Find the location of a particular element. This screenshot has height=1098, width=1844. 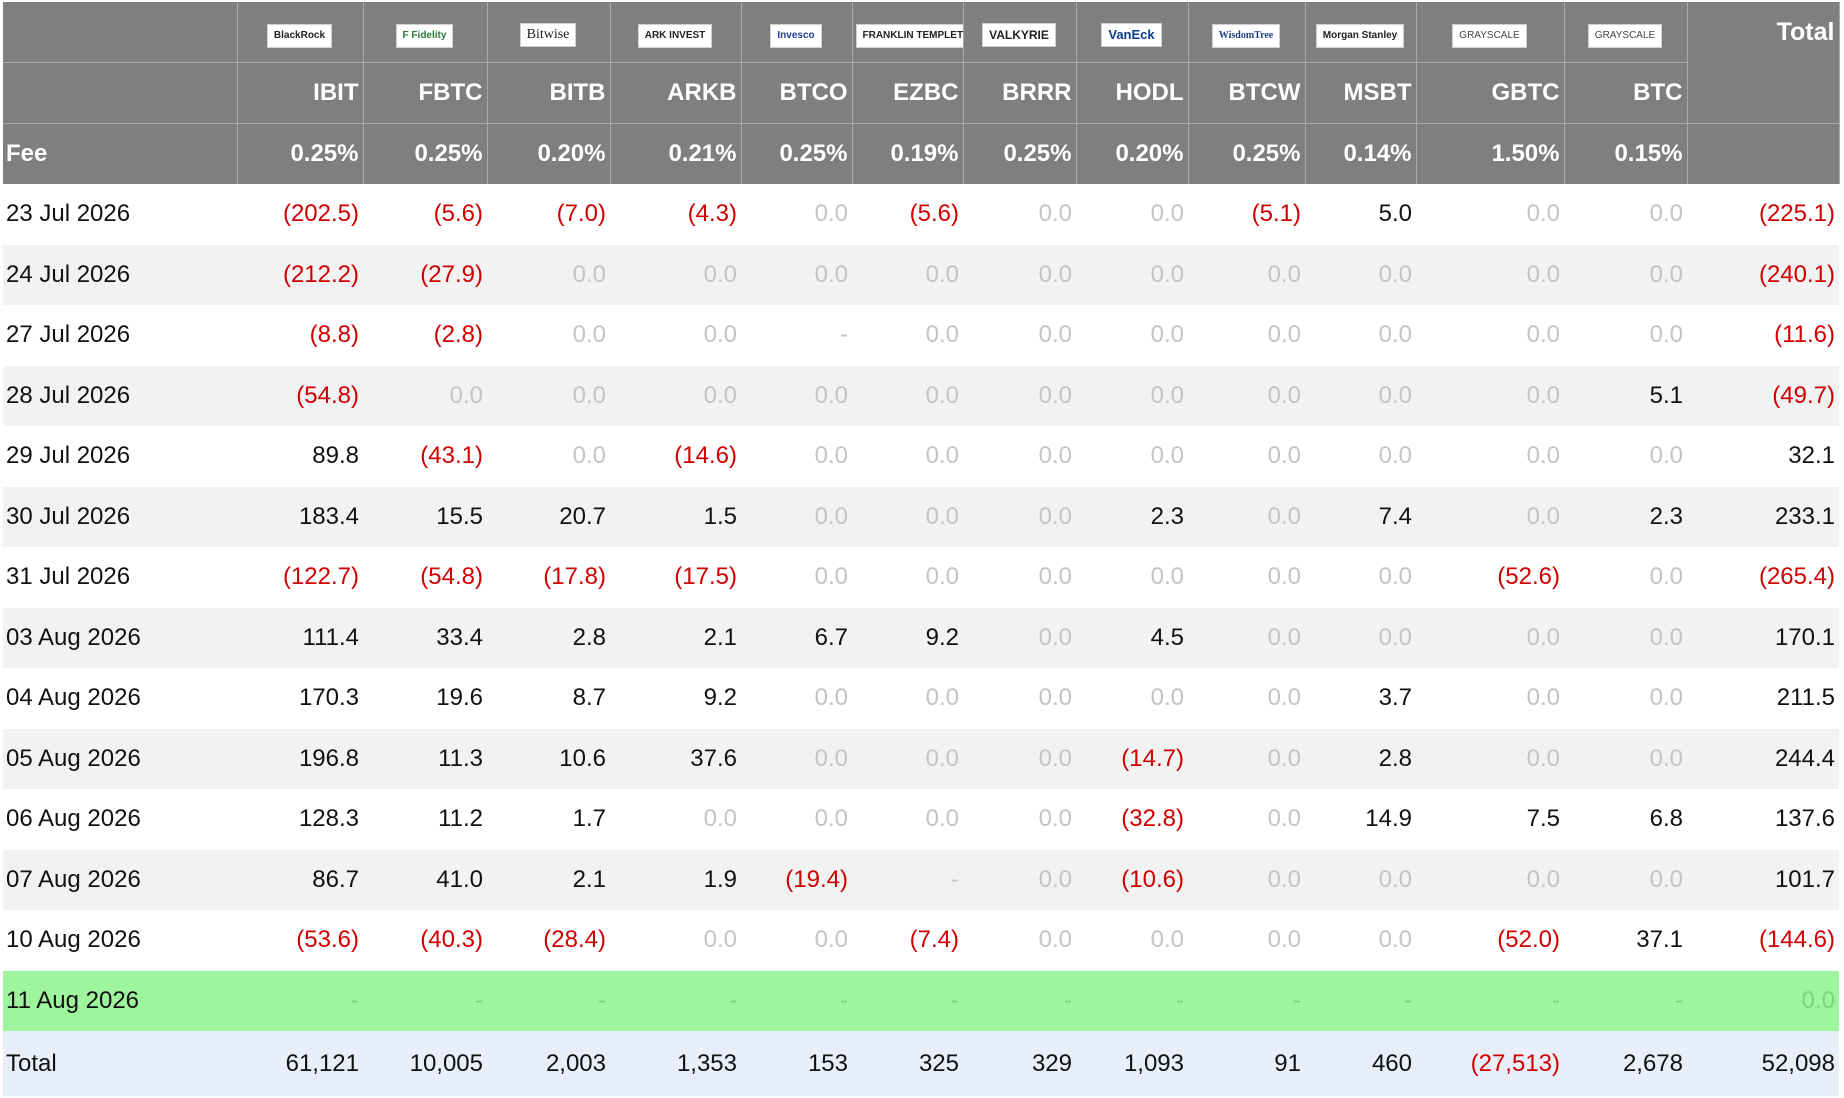

flow-cell: 5.0 is located at coordinates (1360, 214).